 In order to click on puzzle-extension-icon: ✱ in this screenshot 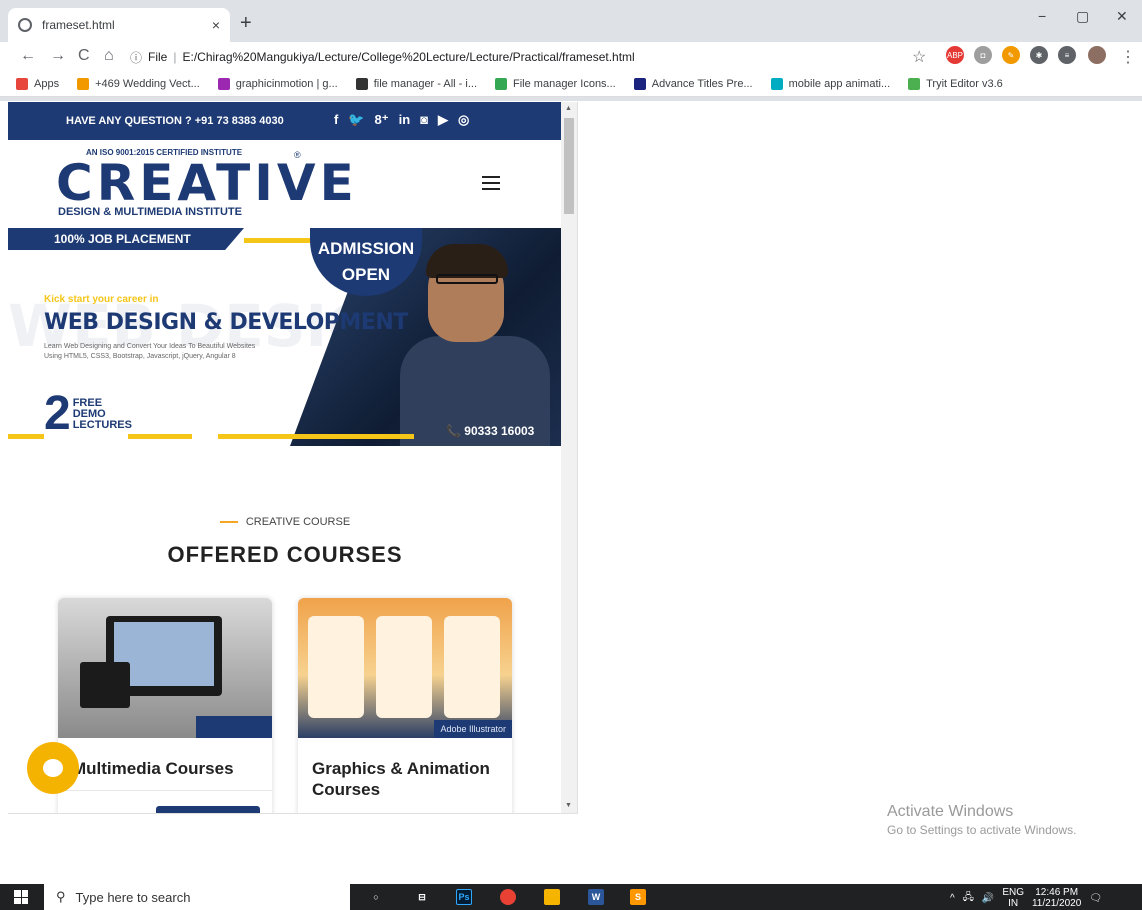, I will do `click(1039, 55)`.